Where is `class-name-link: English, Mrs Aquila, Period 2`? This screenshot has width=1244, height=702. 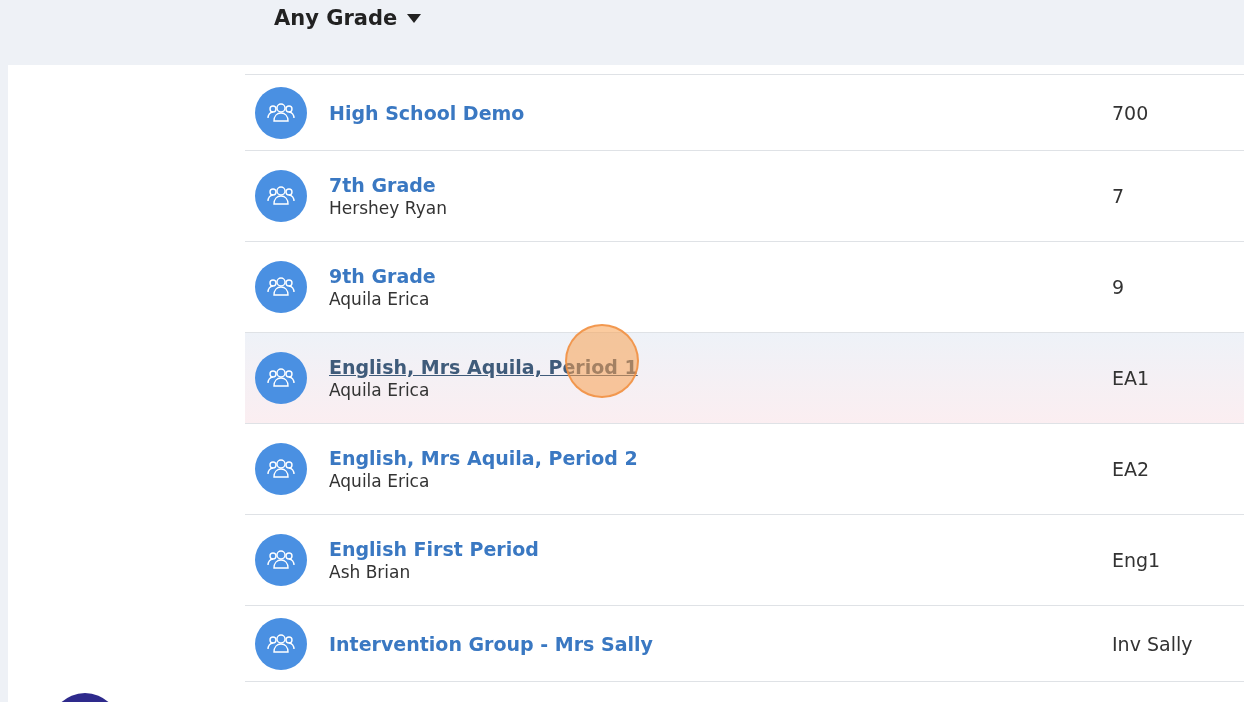 class-name-link: English, Mrs Aquila, Period 2 is located at coordinates (483, 458).